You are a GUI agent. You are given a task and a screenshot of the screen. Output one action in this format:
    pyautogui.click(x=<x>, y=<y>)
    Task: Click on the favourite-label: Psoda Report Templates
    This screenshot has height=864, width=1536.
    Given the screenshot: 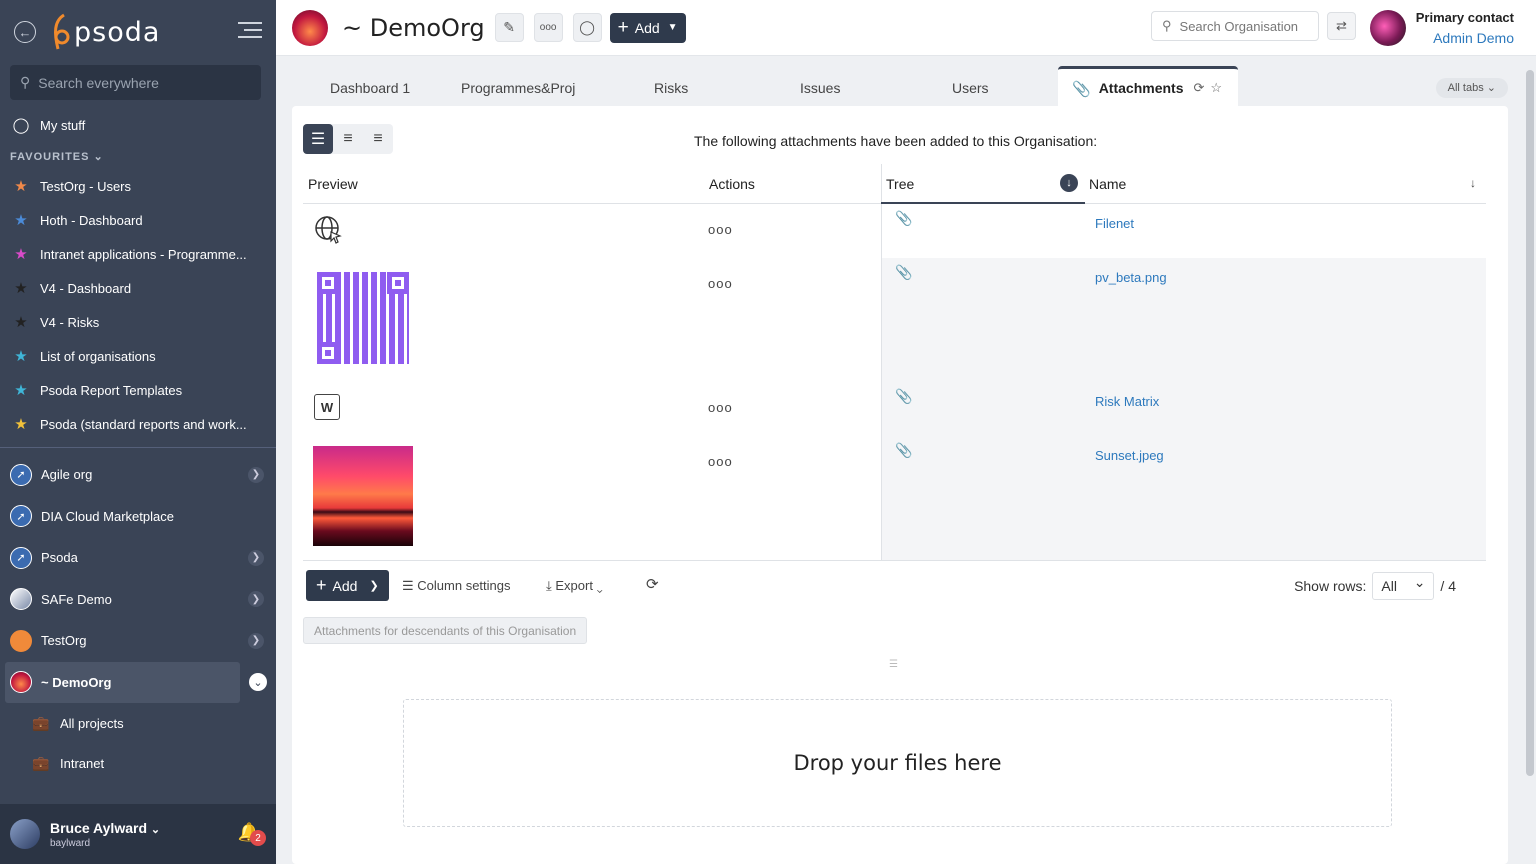 What is the action you would take?
    pyautogui.click(x=111, y=390)
    